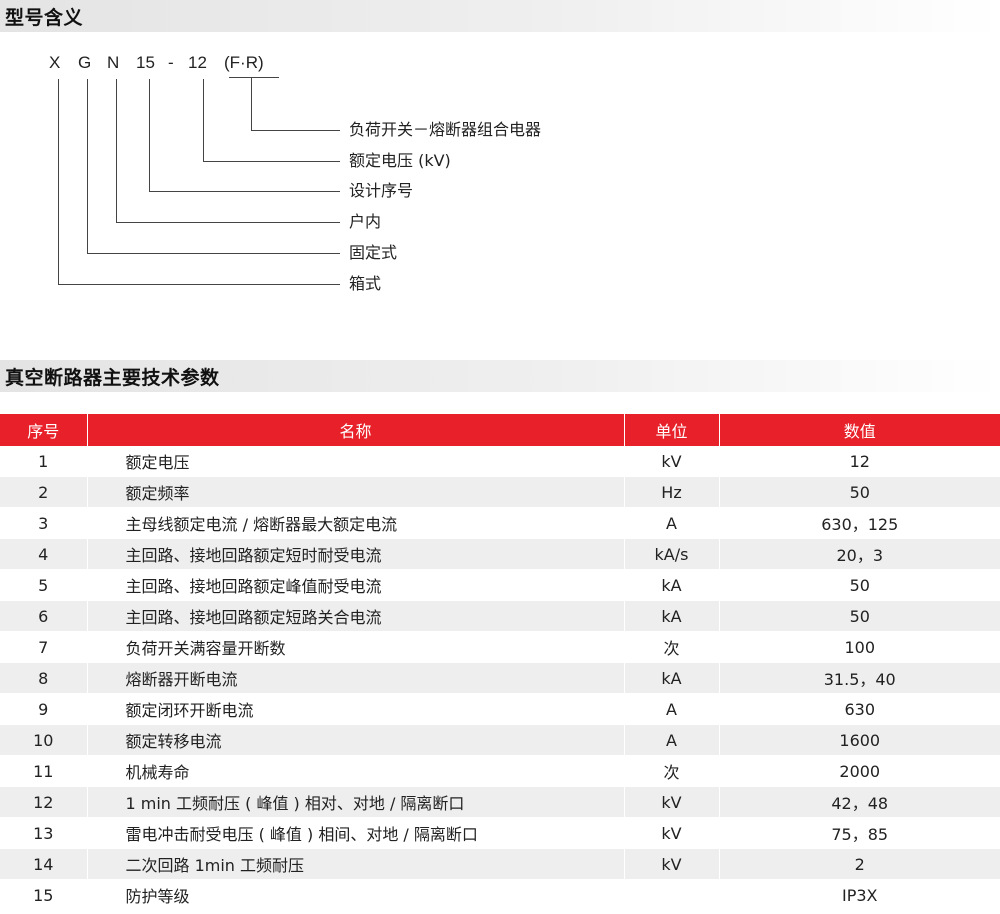 This screenshot has width=1000, height=914. What do you see at coordinates (356, 802) in the screenshot?
I see `cell-name: 1 min 工频耐压 ( 峰值 ) 相对、对地 / 隔离断口` at bounding box center [356, 802].